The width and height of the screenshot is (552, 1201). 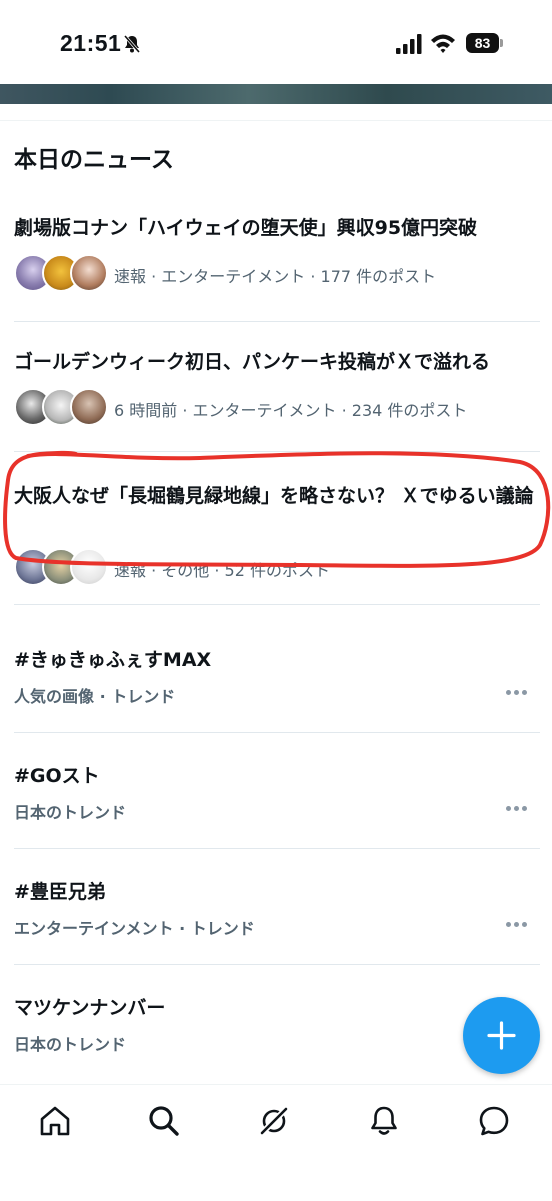 What do you see at coordinates (95, 696) in the screenshot?
I see `trend-subtitle: 人気の画像 · トレンド` at bounding box center [95, 696].